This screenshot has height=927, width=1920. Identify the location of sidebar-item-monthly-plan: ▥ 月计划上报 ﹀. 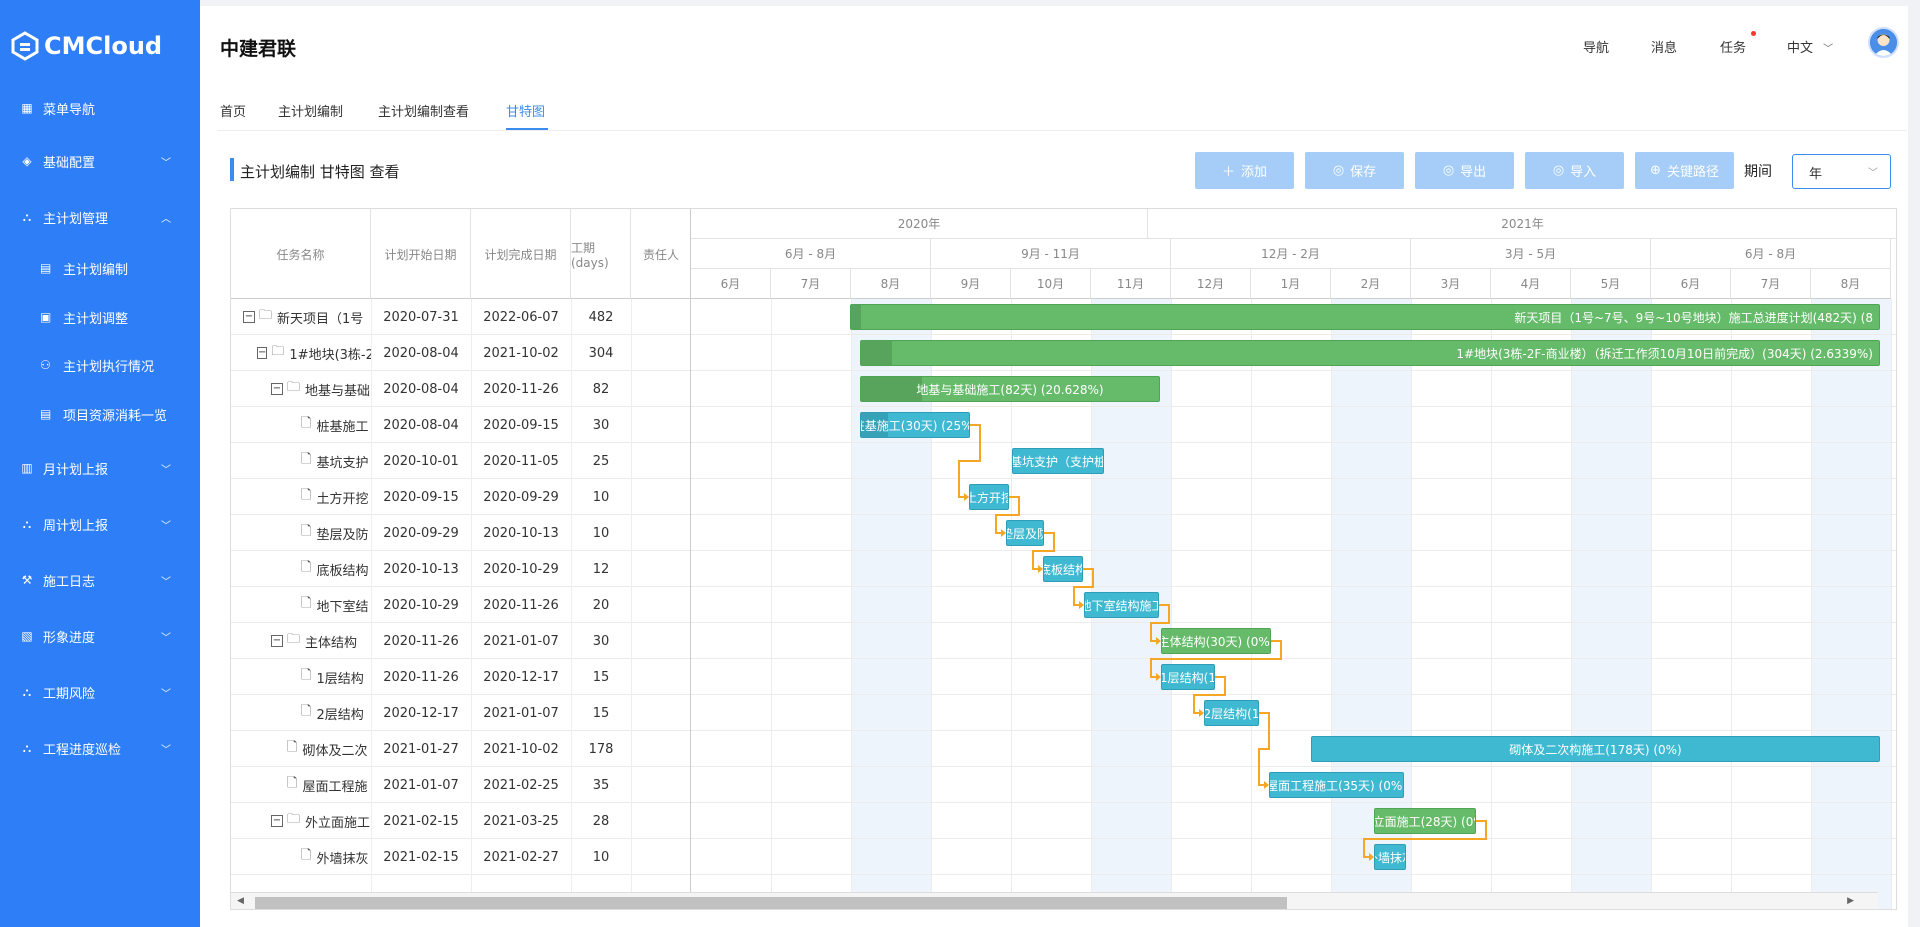
(100, 468).